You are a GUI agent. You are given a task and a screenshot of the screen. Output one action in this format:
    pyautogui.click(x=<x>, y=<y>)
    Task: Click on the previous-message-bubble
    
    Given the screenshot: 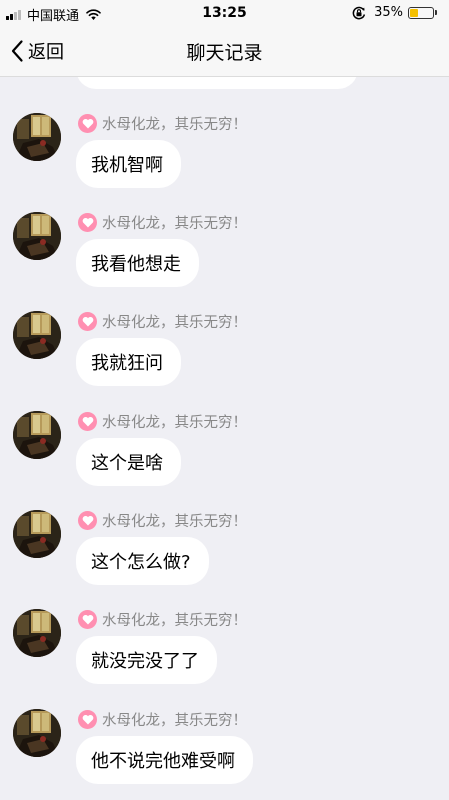 What is the action you would take?
    pyautogui.click(x=217, y=83)
    